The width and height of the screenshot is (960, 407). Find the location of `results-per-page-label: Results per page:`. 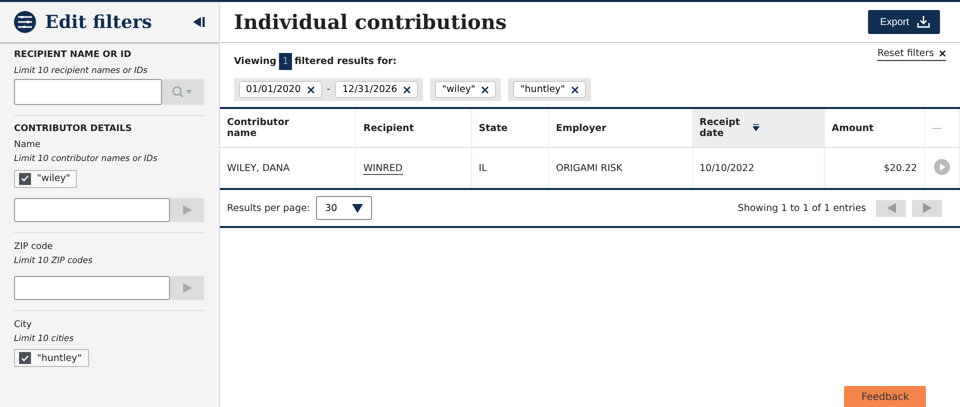

results-per-page-label: Results per page: is located at coordinates (268, 208).